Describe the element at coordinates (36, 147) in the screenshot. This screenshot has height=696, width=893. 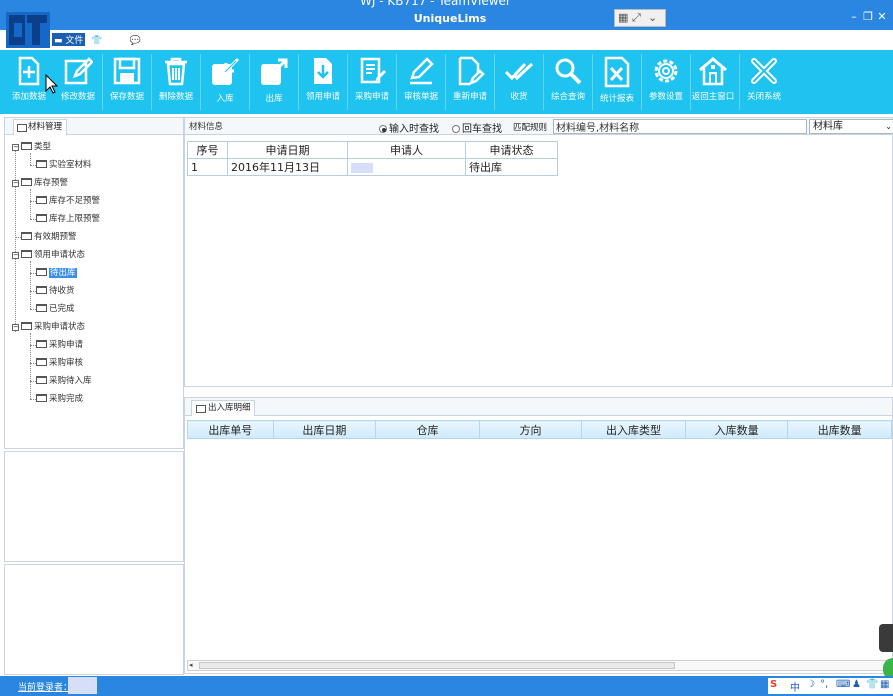
I see `tree-node-type: 类型` at that location.